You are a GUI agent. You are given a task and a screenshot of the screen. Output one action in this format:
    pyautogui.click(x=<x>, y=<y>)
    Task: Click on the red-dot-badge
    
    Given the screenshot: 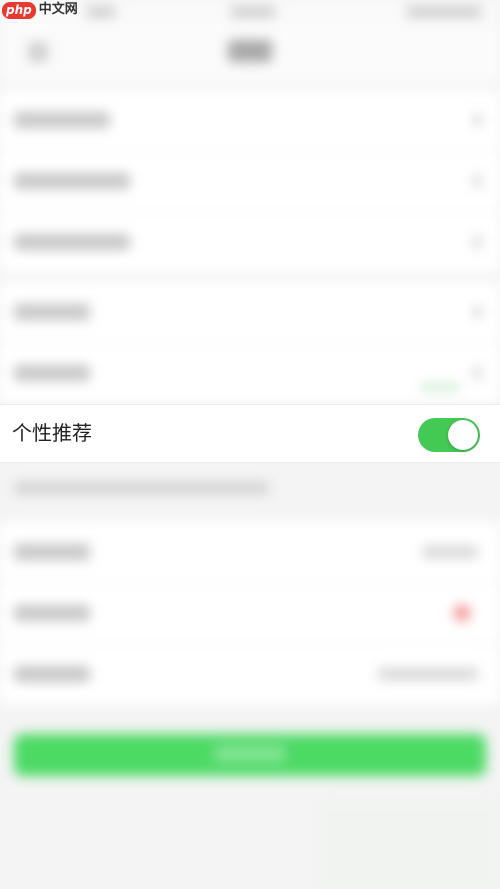 What is the action you would take?
    pyautogui.click(x=462, y=613)
    